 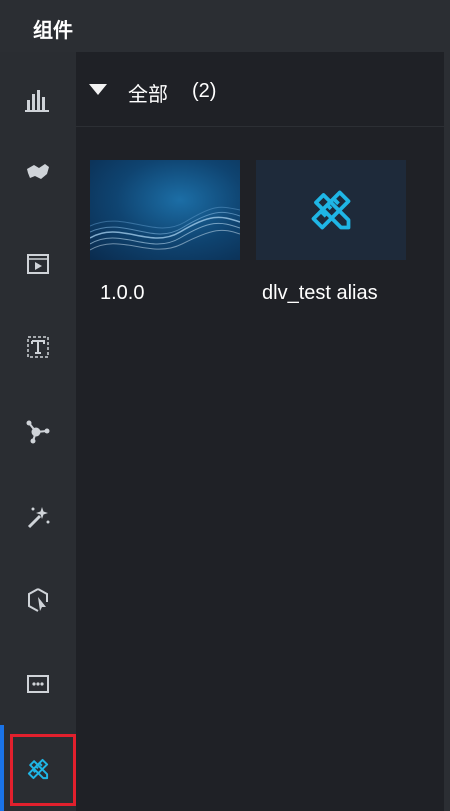 What do you see at coordinates (165, 228) in the screenshot?
I see `blue-wave-image` at bounding box center [165, 228].